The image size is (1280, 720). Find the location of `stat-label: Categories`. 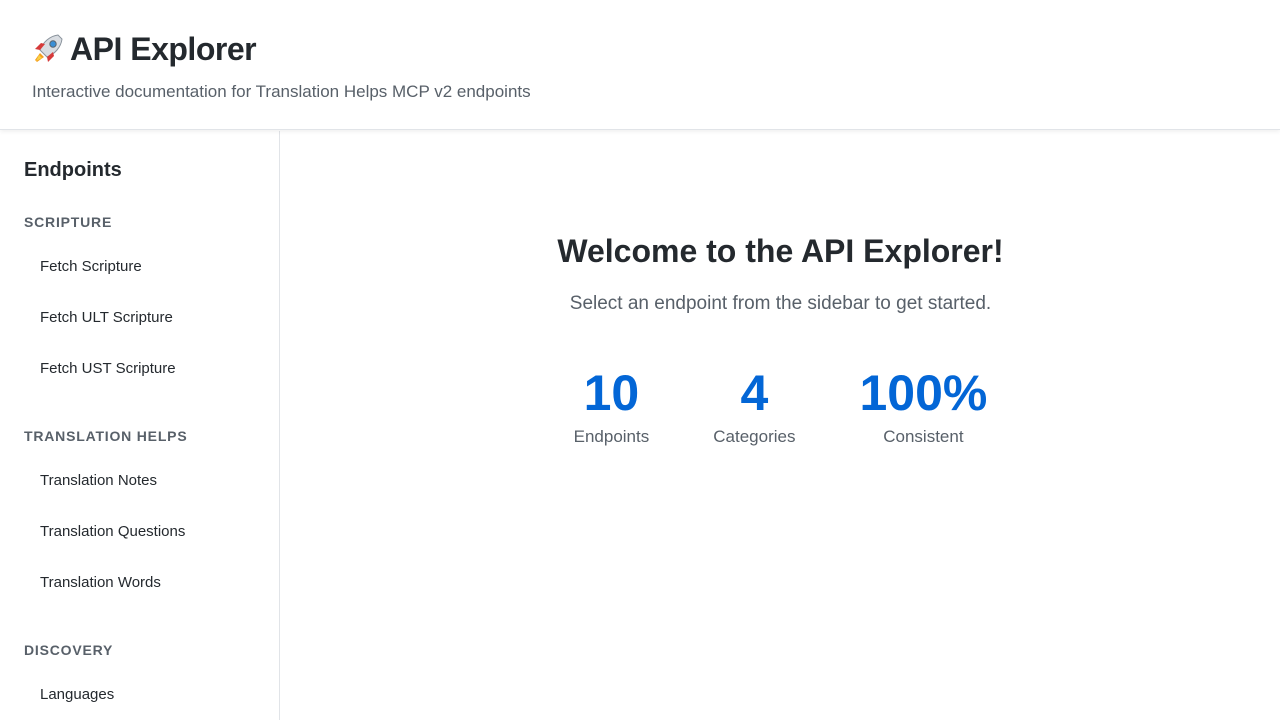

stat-label: Categories is located at coordinates (754, 436).